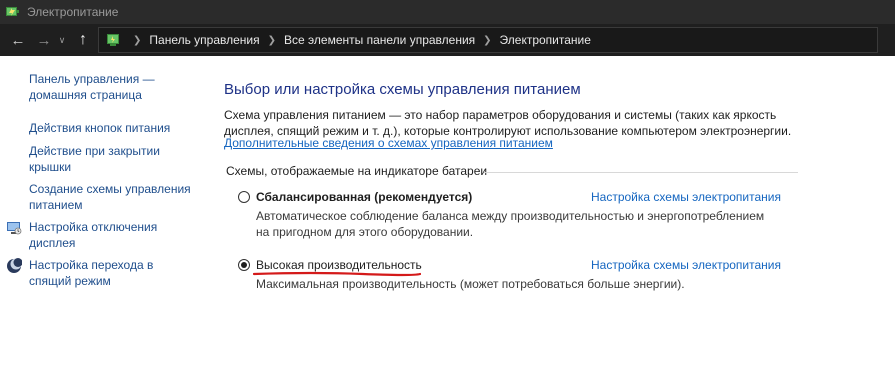  Describe the element at coordinates (641, 172) in the screenshot. I see `section-divider` at that location.